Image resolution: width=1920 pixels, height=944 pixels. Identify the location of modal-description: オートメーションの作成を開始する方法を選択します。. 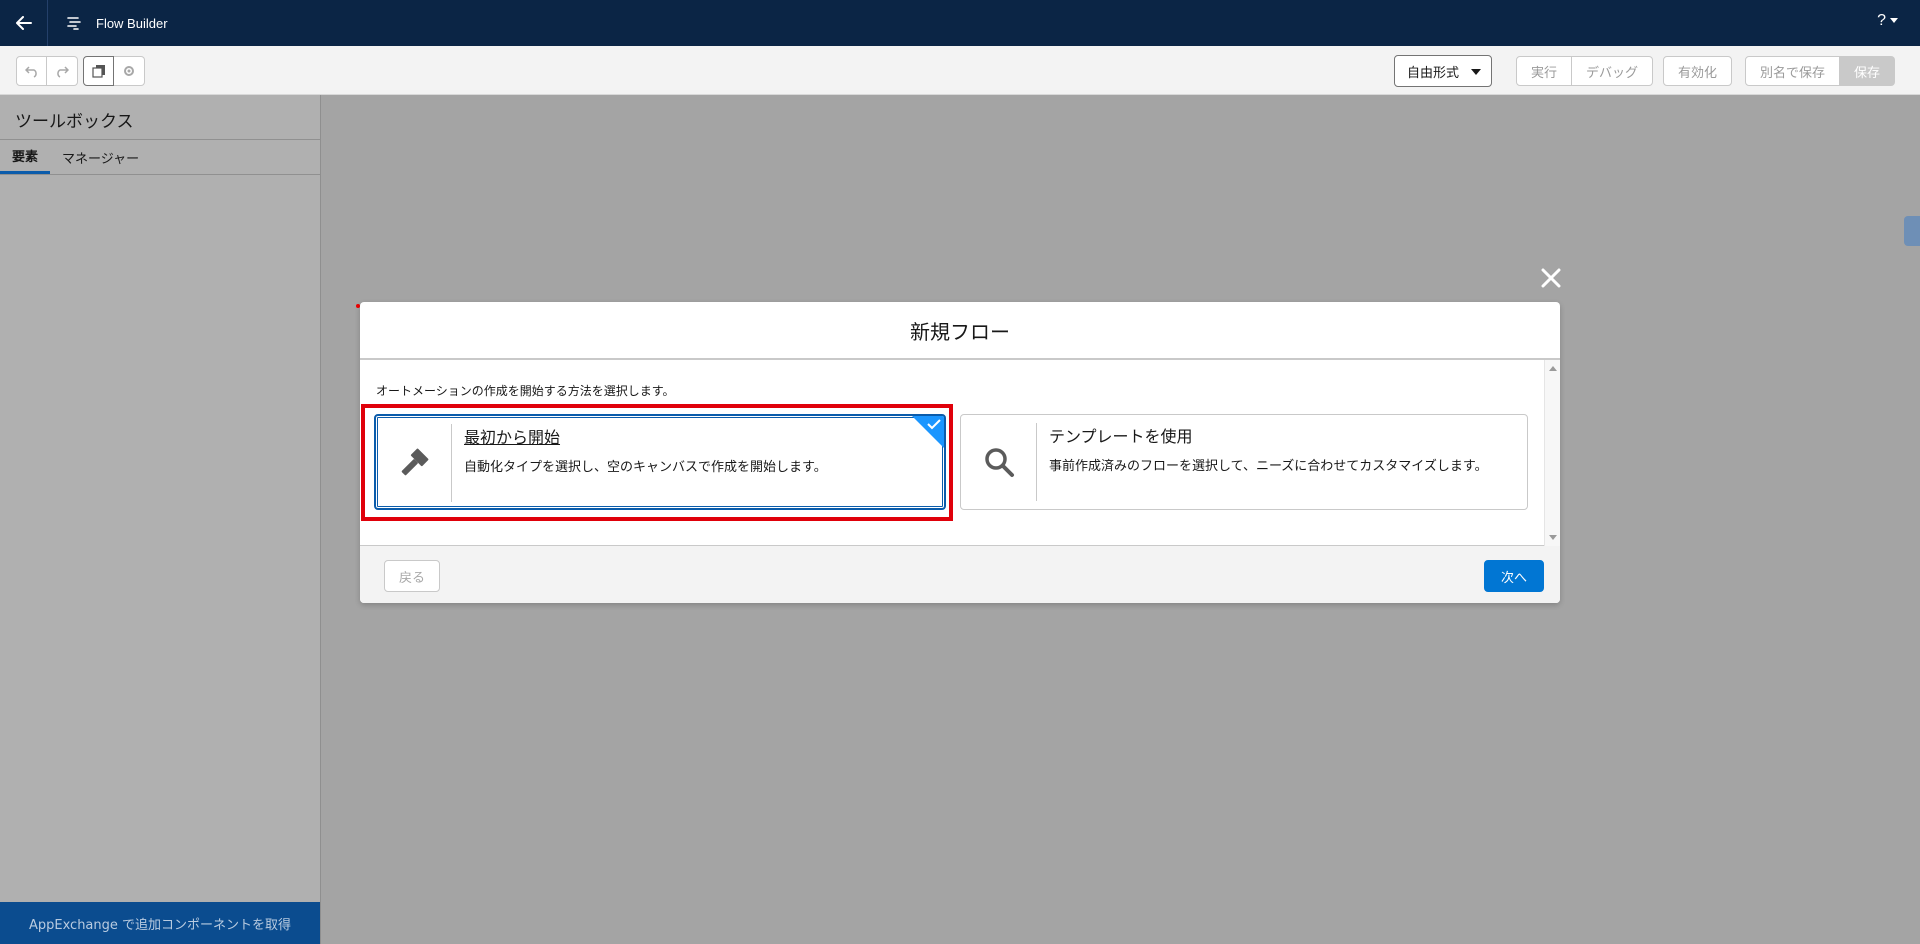
(525, 391).